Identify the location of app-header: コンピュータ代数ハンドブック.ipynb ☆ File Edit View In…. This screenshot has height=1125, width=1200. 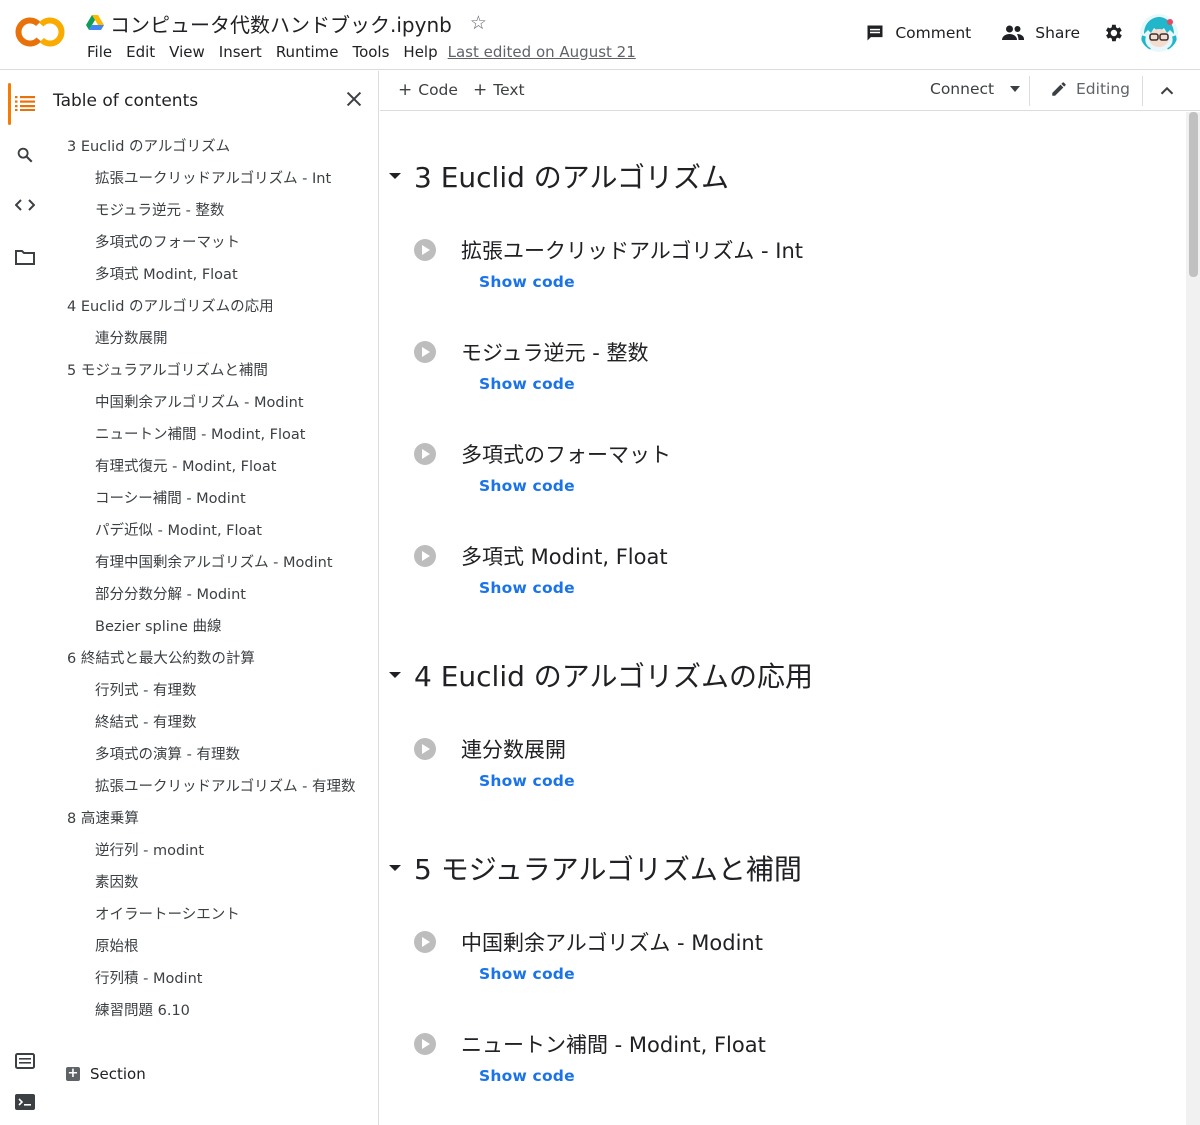
(600, 35).